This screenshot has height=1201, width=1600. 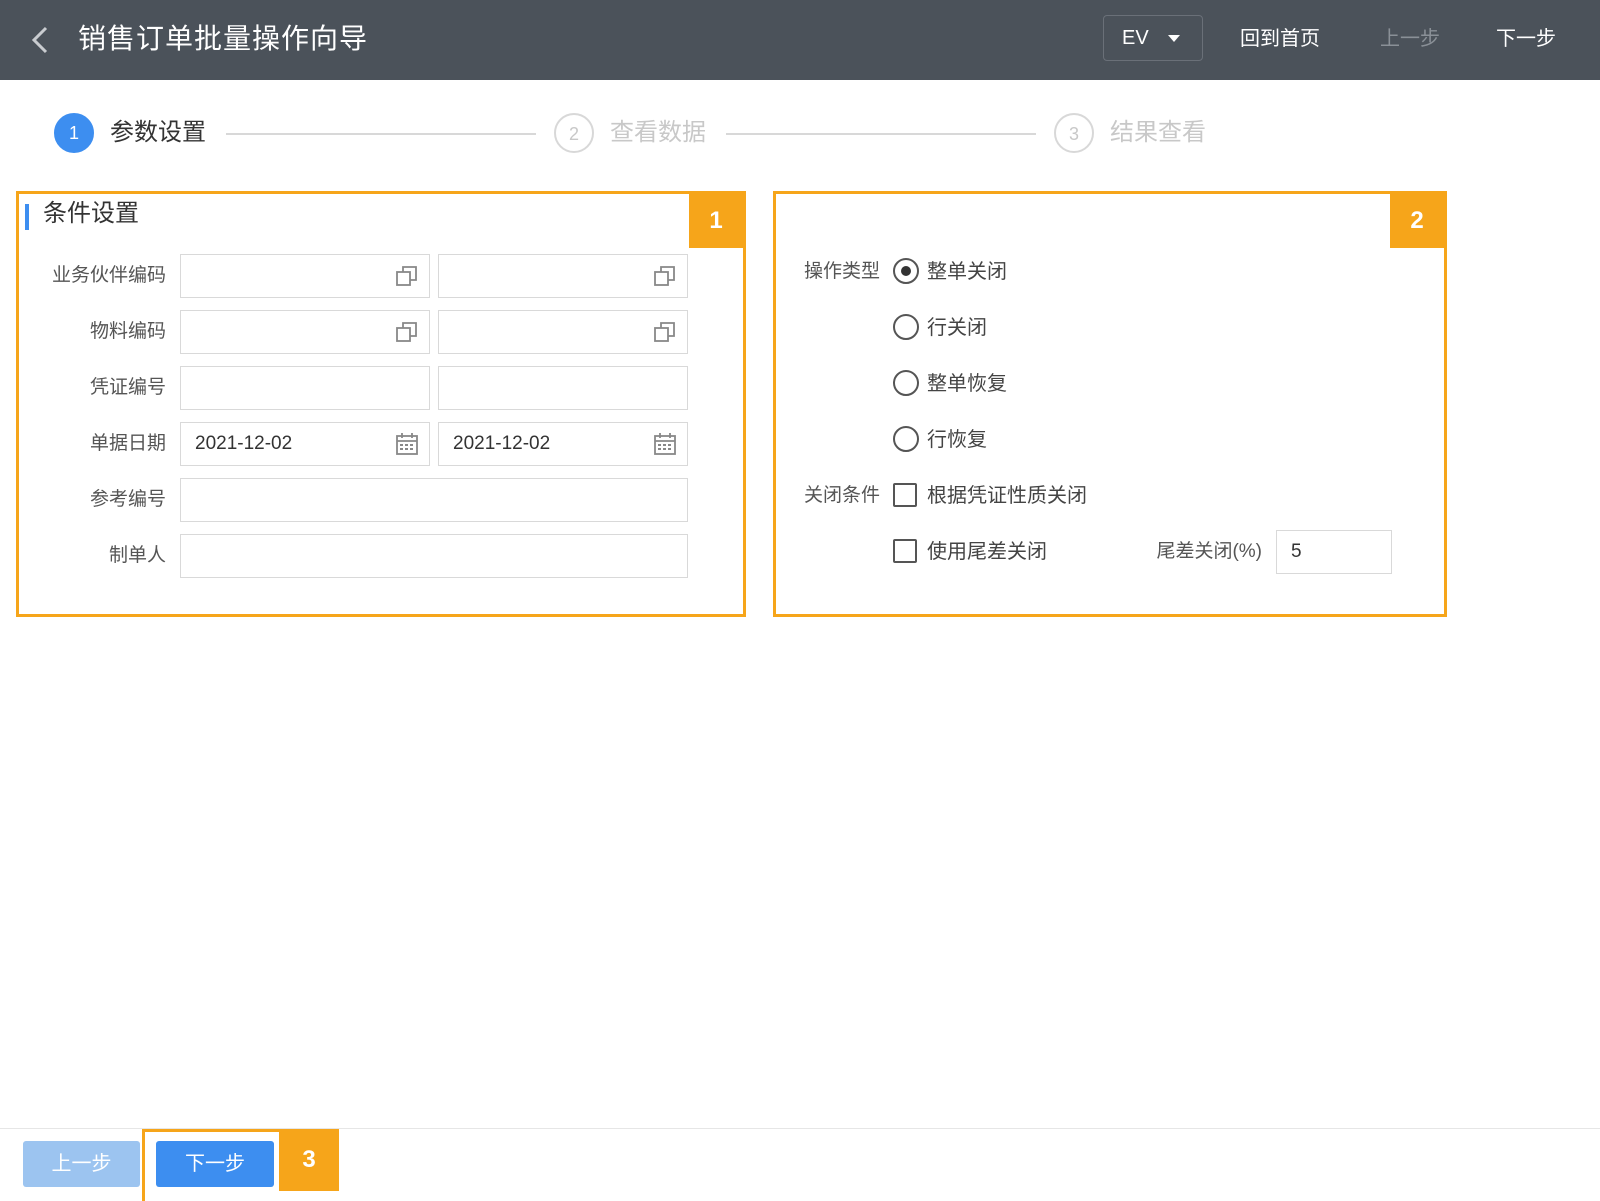 I want to click on checkbox-use-tolerance: 使用尾差关闭, so click(x=993, y=552).